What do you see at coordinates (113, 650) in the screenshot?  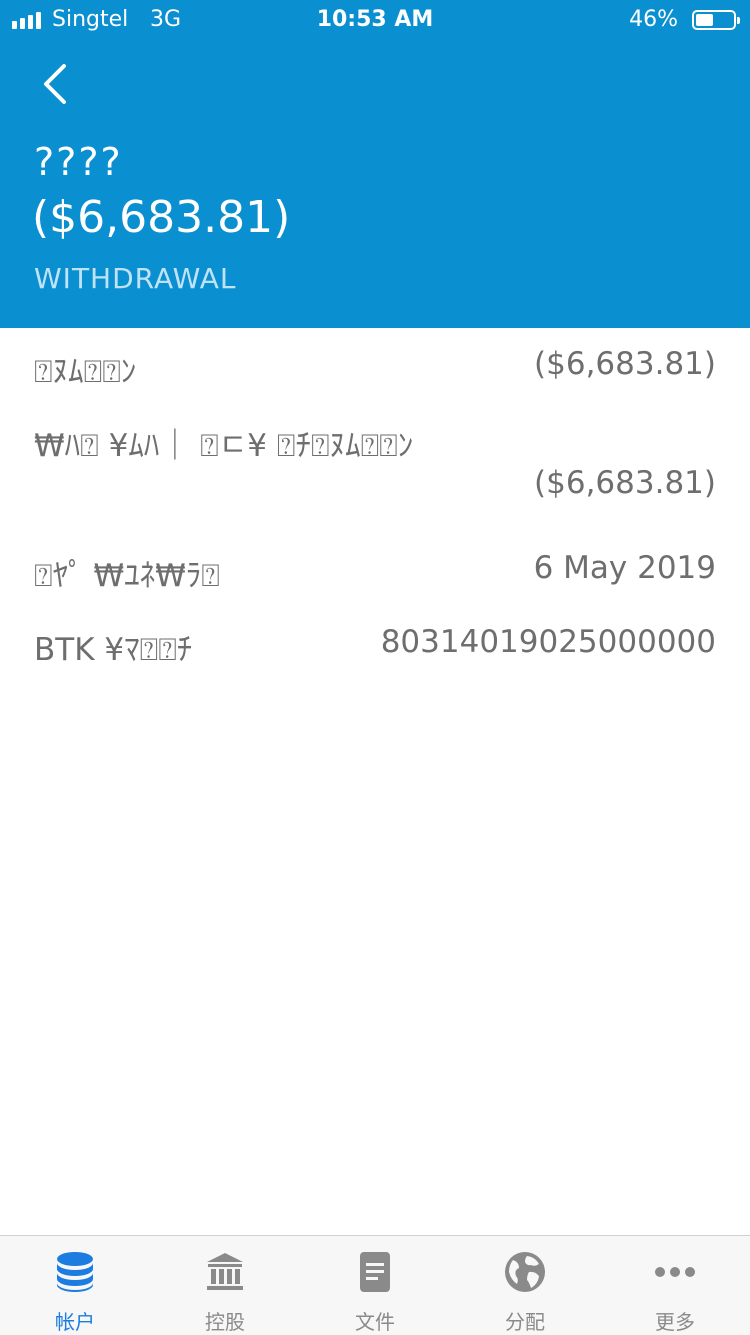 I see `detail-label: BTK ¥ﾏ⍰⍰ﾁ` at bounding box center [113, 650].